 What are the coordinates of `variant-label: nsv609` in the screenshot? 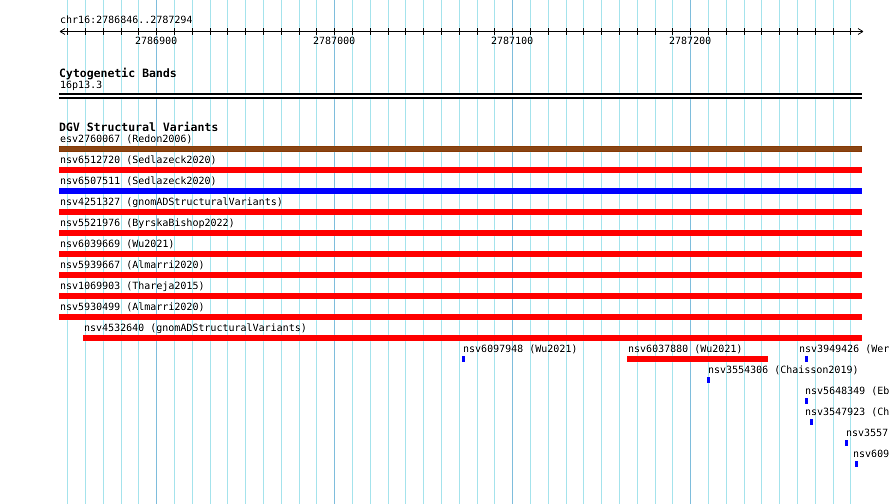 It's located at (871, 454).